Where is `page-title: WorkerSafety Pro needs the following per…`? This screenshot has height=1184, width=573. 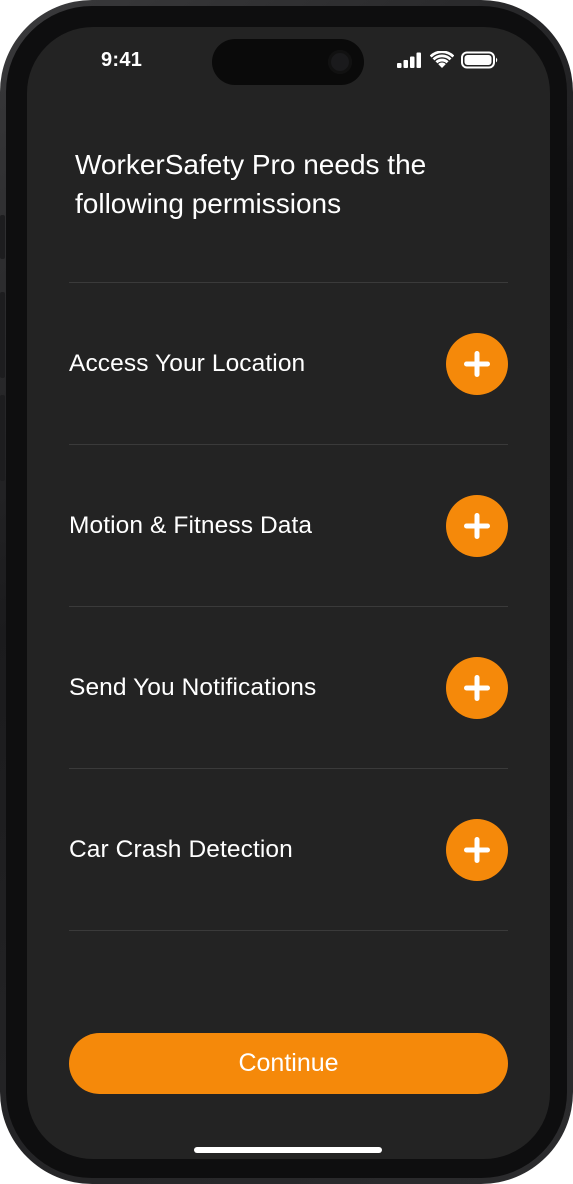 page-title: WorkerSafety Pro needs the following per… is located at coordinates (251, 184).